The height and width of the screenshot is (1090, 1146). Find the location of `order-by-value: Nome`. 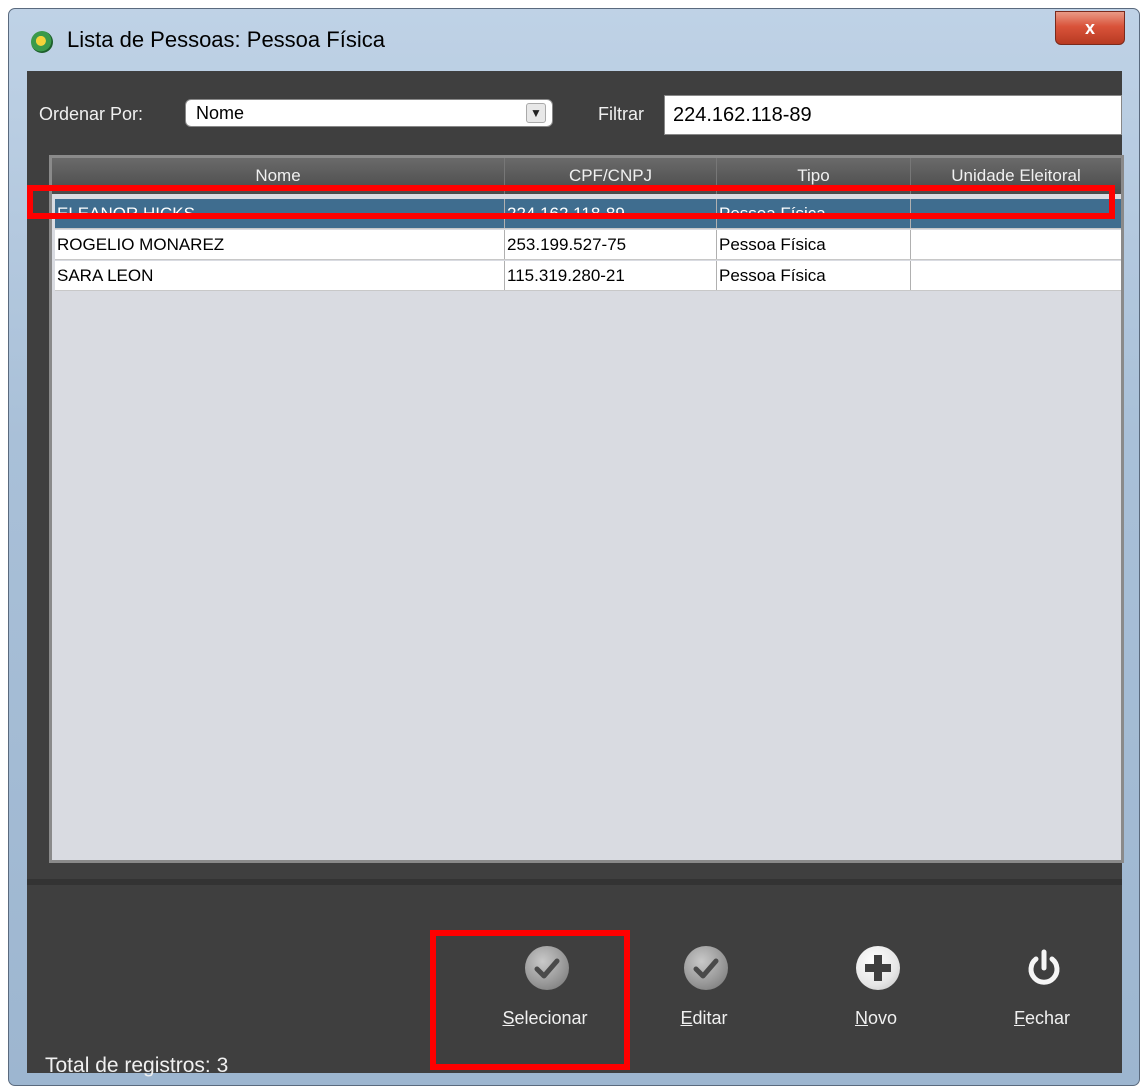

order-by-value: Nome is located at coordinates (220, 113).